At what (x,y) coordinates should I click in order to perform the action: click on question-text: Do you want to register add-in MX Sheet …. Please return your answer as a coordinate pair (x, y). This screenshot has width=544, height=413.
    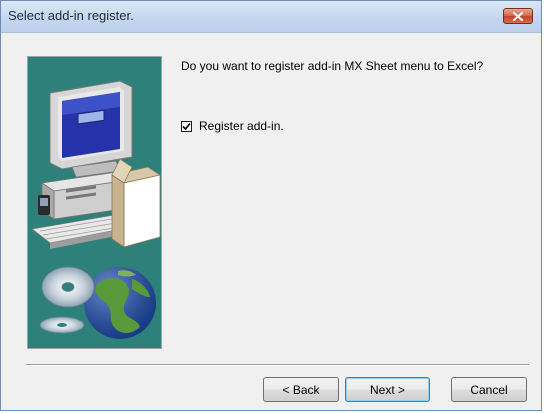
    Looking at the image, I should click on (332, 66).